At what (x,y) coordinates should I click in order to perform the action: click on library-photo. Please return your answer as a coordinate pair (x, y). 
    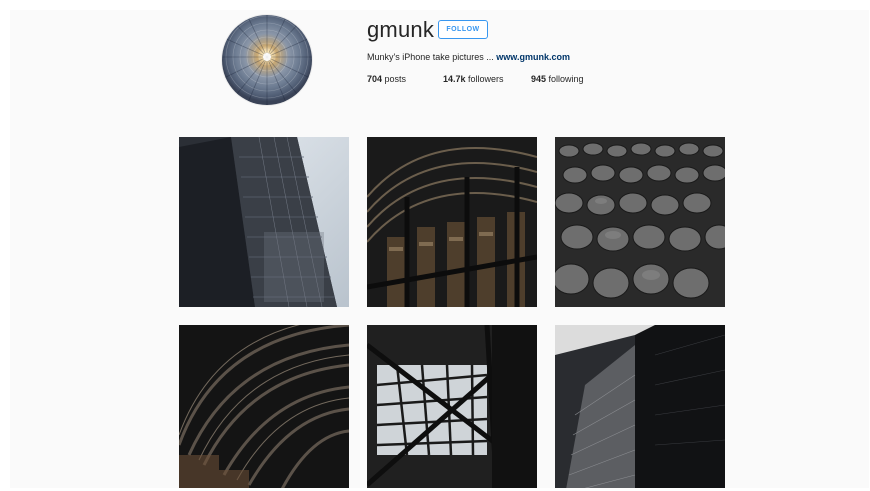
    Looking at the image, I should click on (452, 222).